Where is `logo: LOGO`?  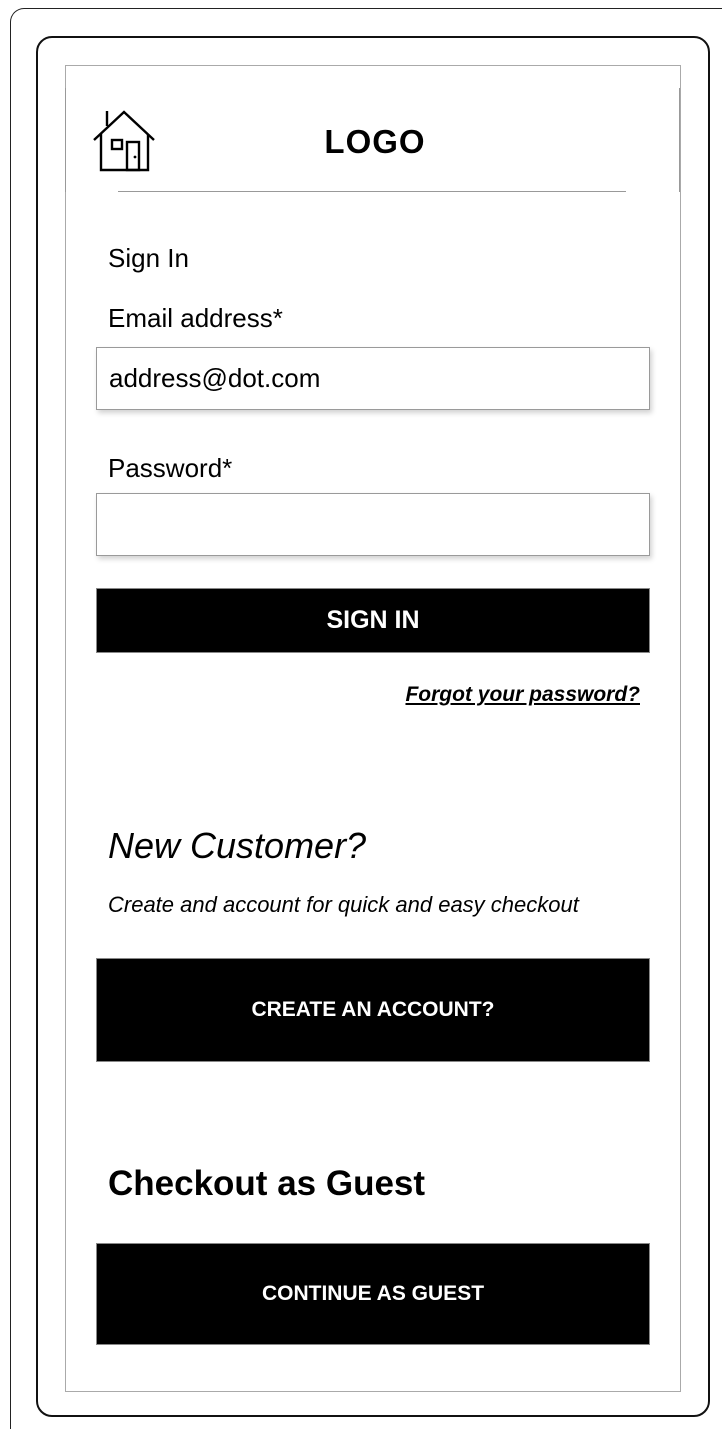 logo: LOGO is located at coordinates (375, 141).